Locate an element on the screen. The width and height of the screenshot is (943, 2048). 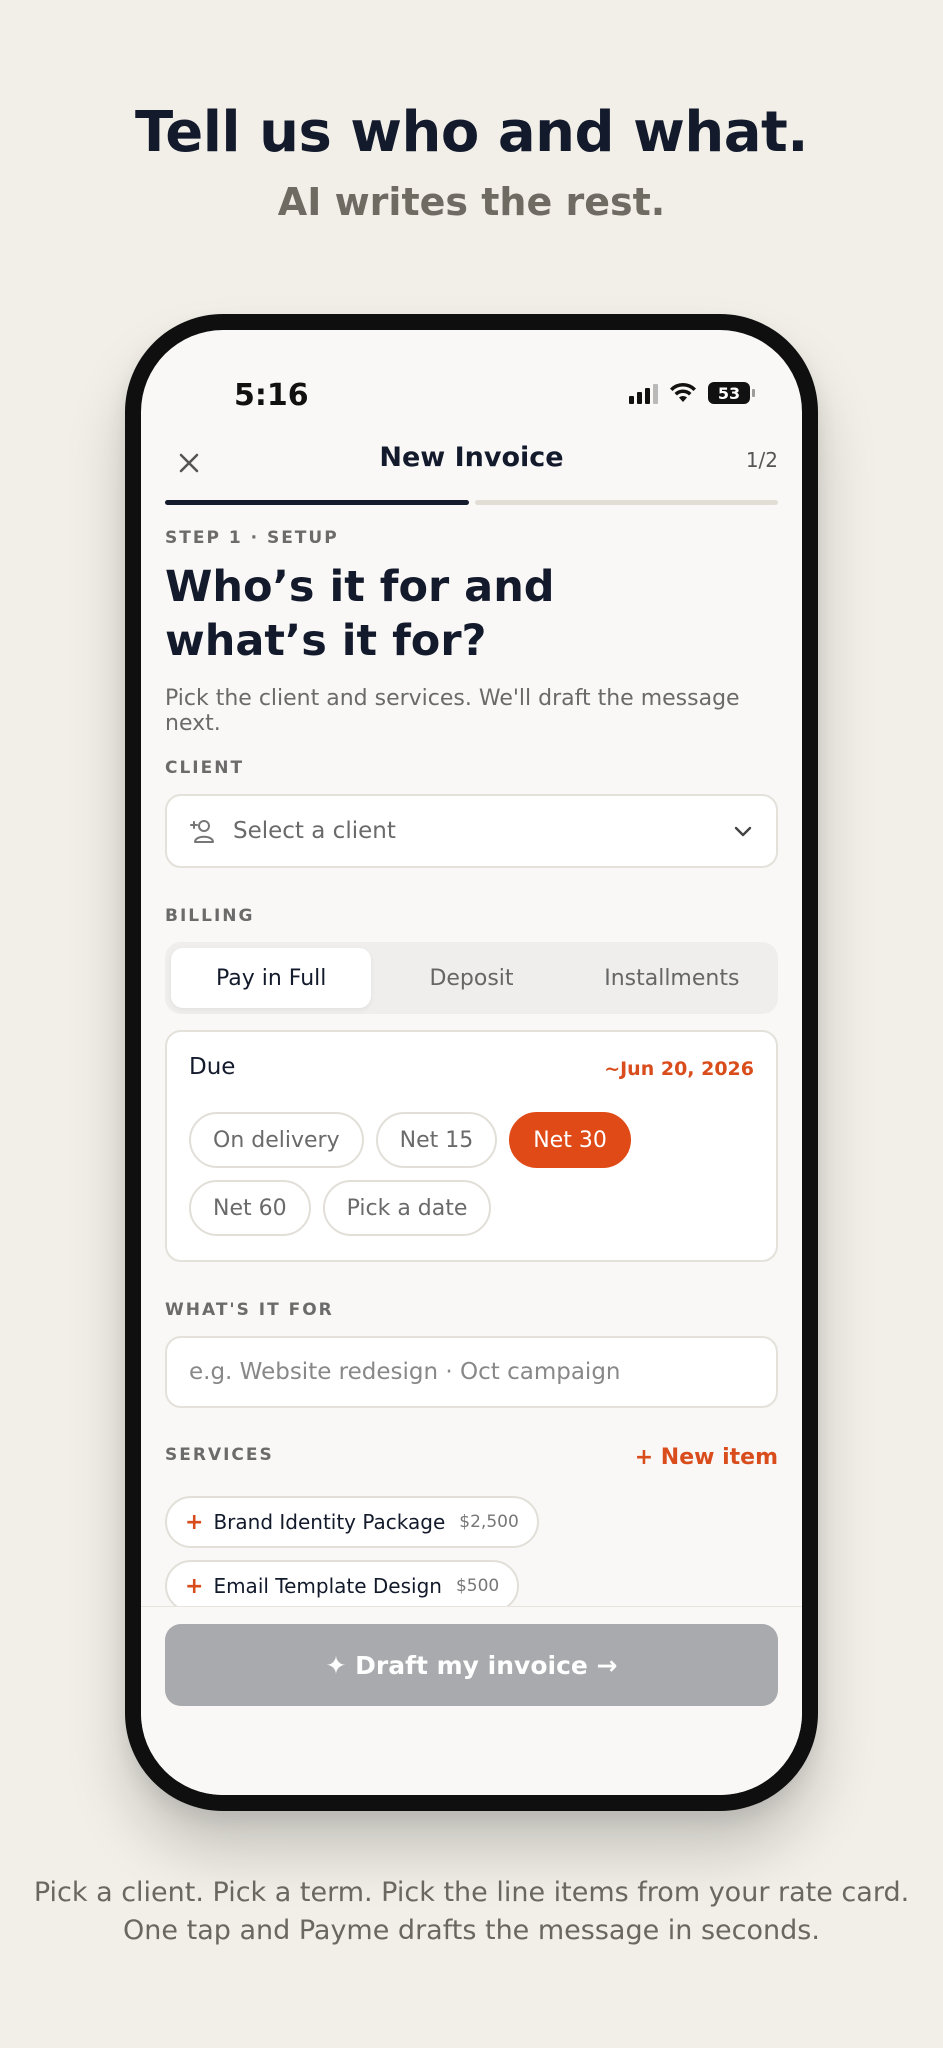
status-time: 5:16 is located at coordinates (271, 395).